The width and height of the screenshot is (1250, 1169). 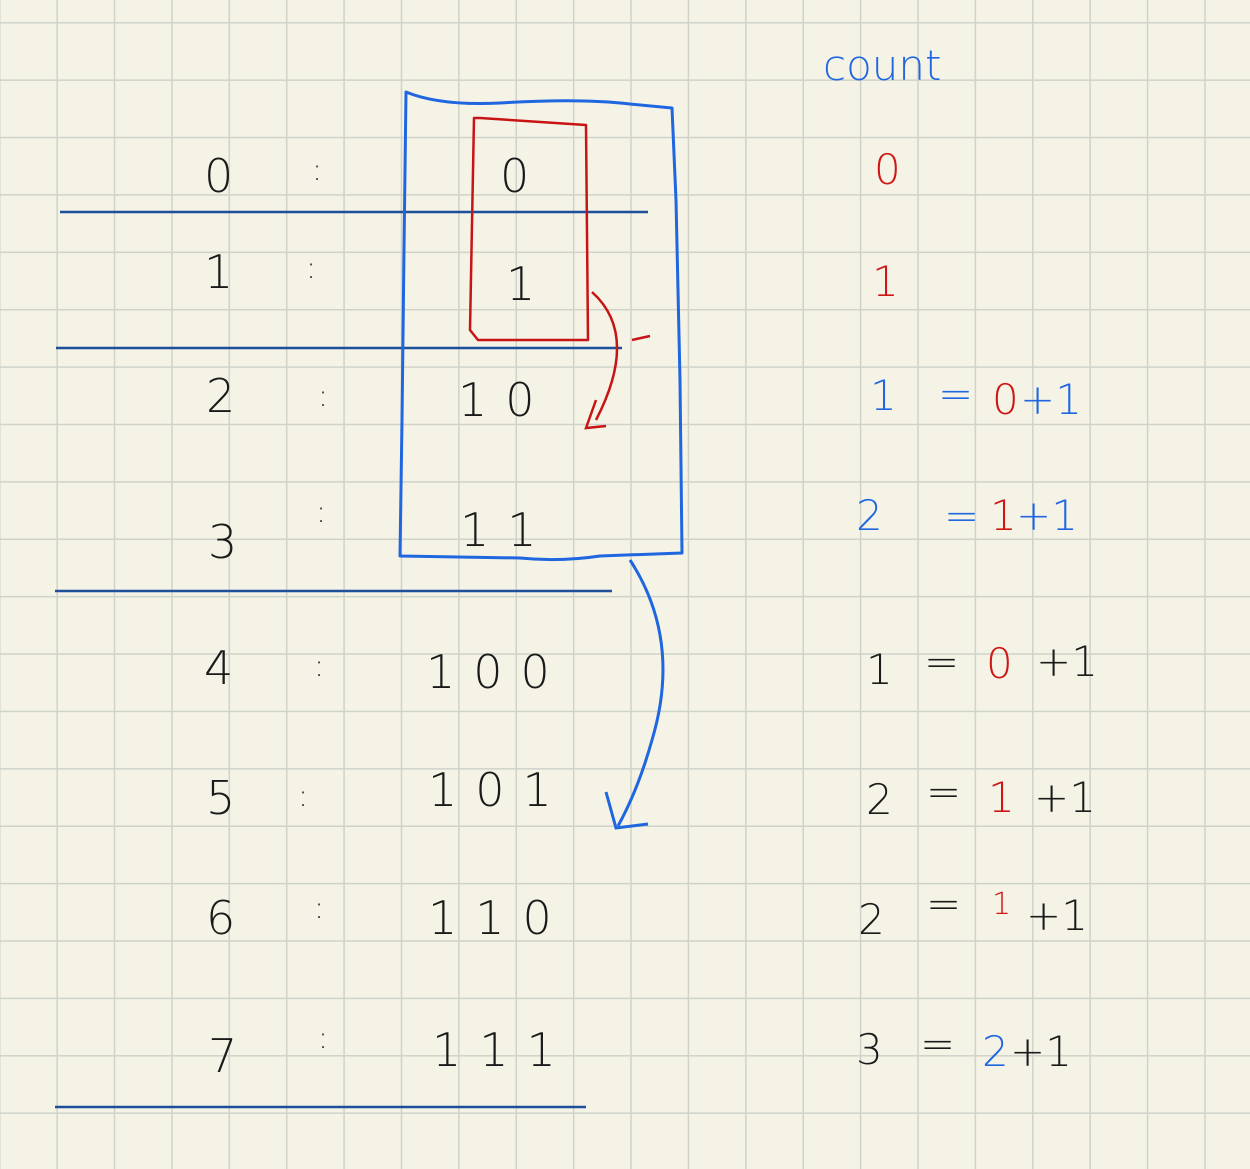 What do you see at coordinates (497, 672) in the screenshot?
I see `binary-value: 100` at bounding box center [497, 672].